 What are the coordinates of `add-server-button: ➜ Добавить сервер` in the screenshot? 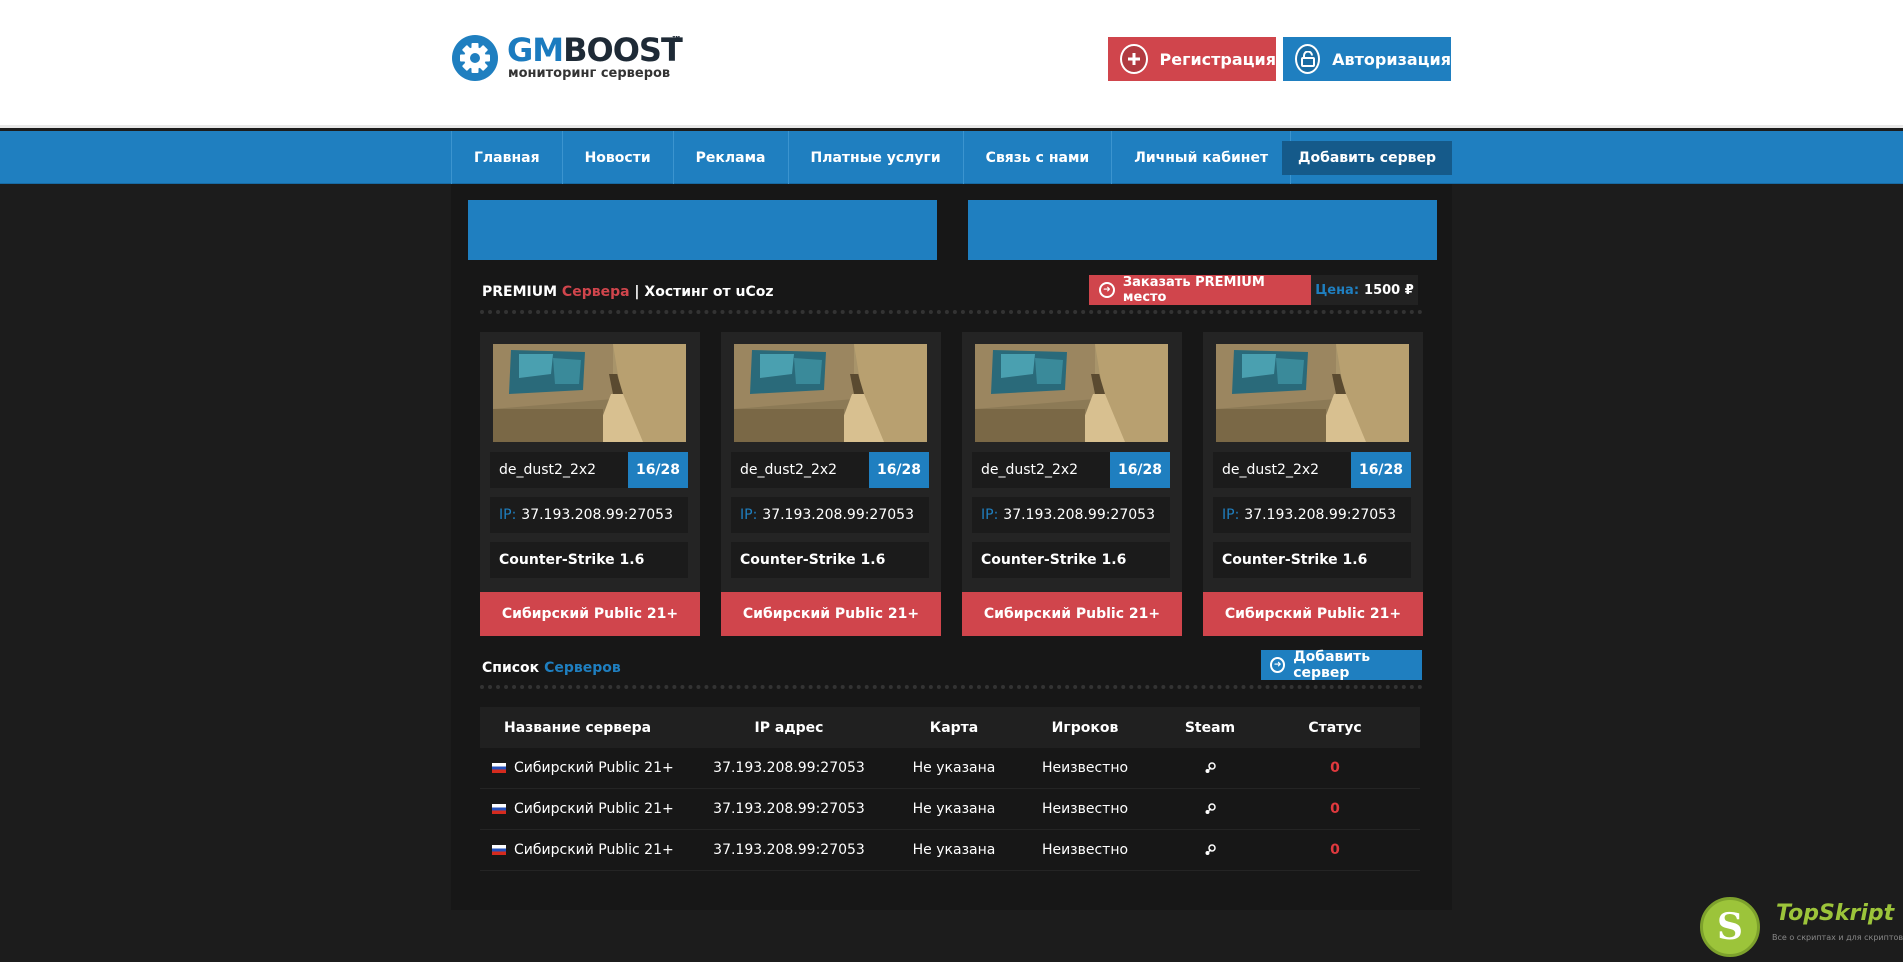 It's located at (1341, 665).